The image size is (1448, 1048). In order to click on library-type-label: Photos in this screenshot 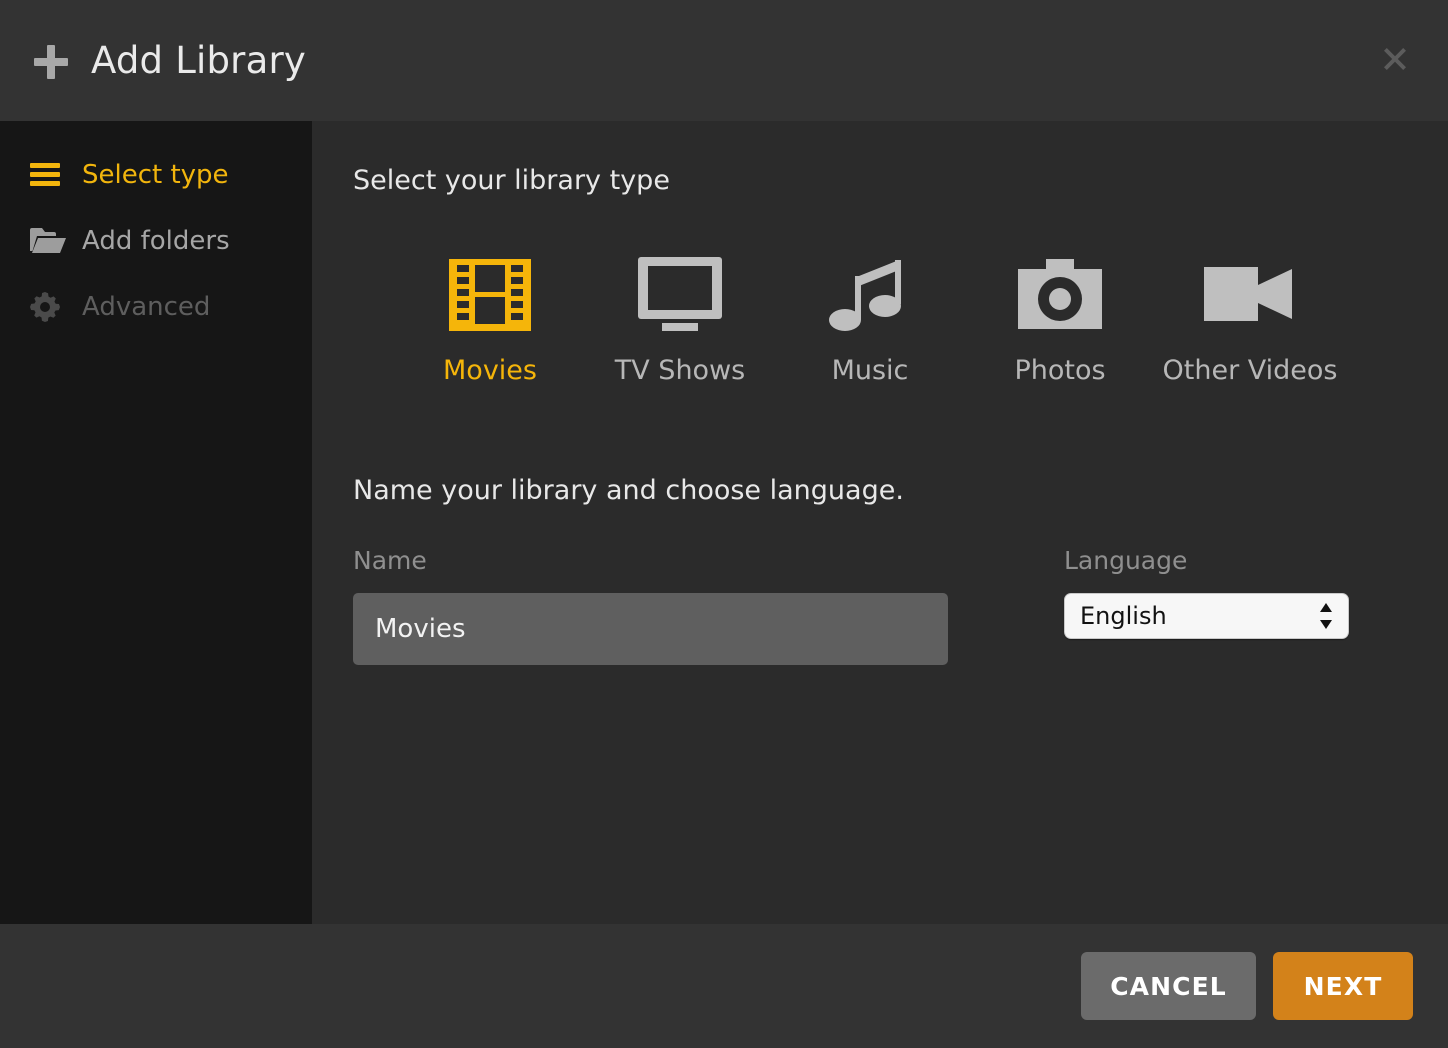, I will do `click(1060, 370)`.